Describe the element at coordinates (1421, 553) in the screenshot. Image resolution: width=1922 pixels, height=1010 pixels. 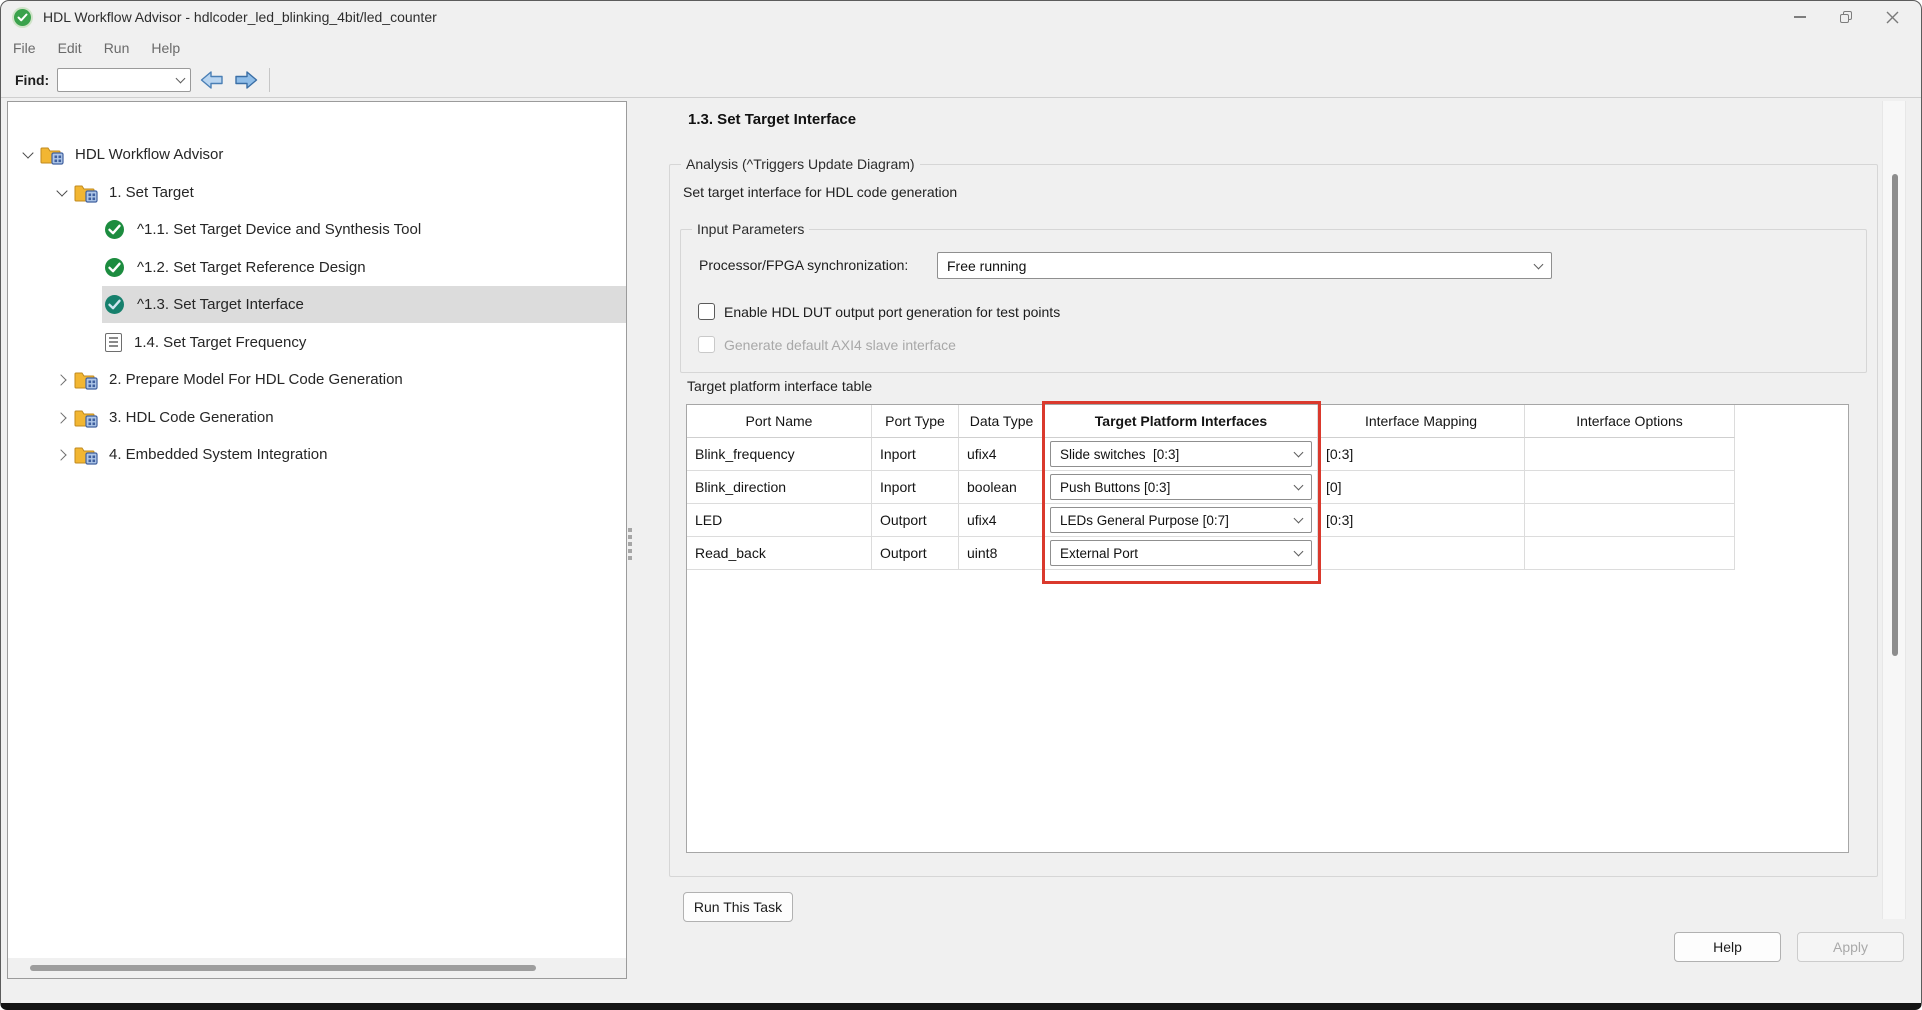
I see `cell-interface-mapping` at that location.